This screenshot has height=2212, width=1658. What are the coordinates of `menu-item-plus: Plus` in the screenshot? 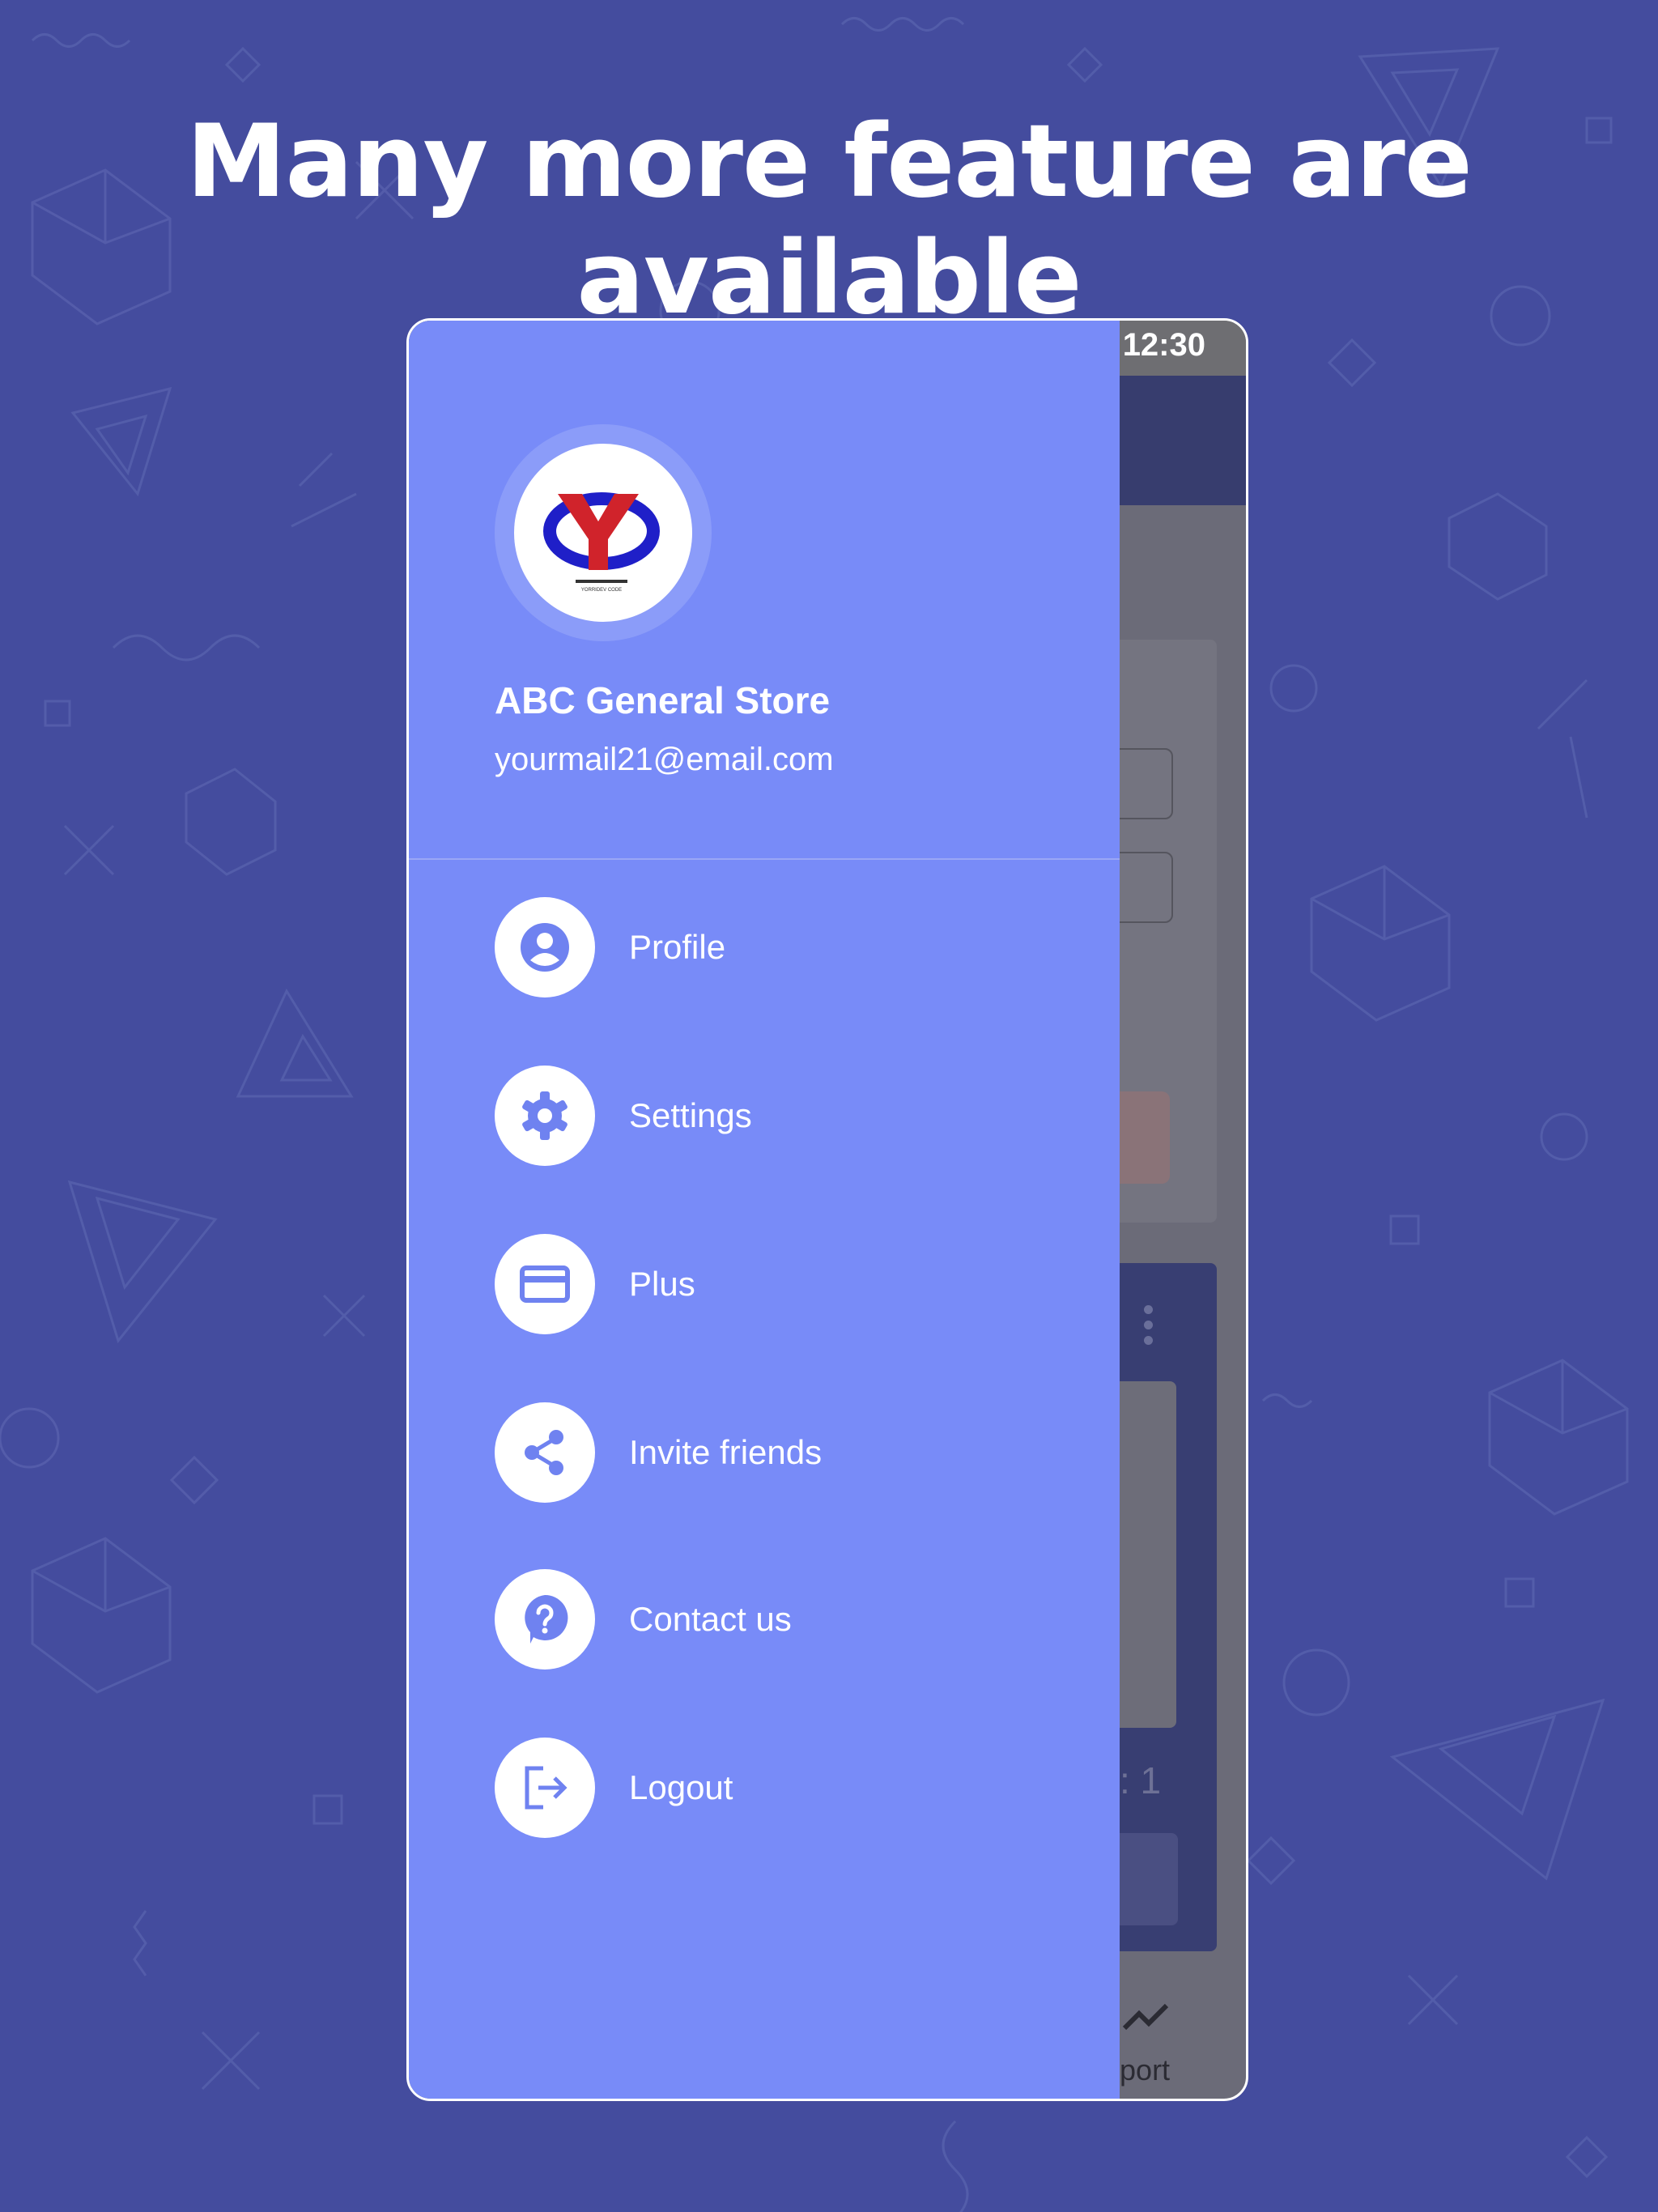 It's located at (786, 1284).